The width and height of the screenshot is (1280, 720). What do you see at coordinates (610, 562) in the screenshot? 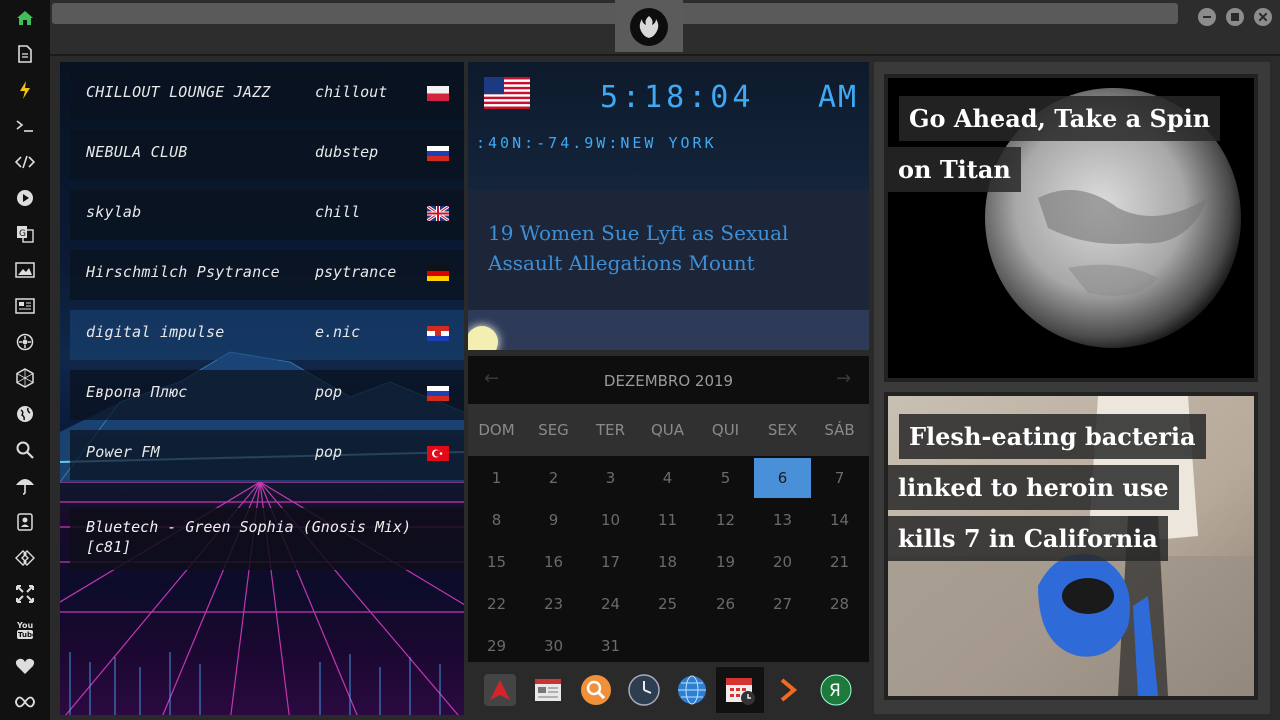
I see `calendar-day: 17` at bounding box center [610, 562].